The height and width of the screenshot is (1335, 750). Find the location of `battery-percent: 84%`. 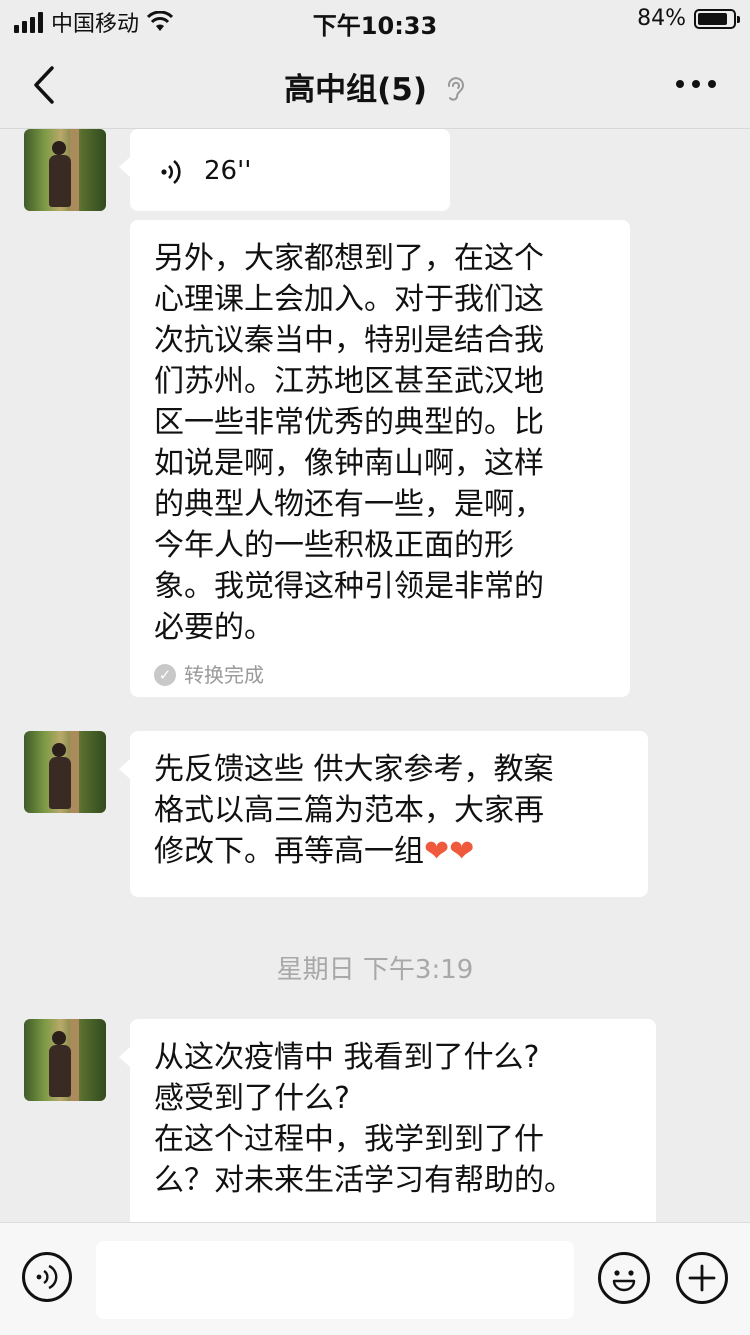

battery-percent: 84% is located at coordinates (661, 18).